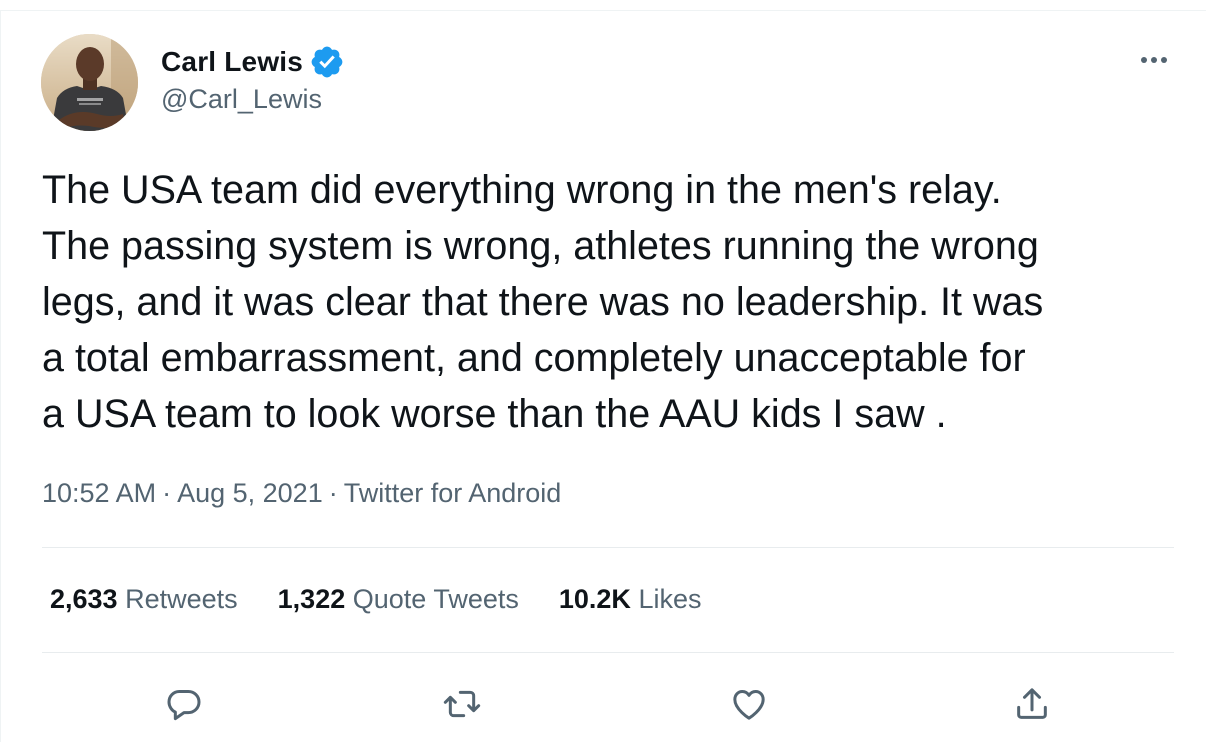  Describe the element at coordinates (311, 599) in the screenshot. I see `quote-tweets-count: 1,322` at that location.